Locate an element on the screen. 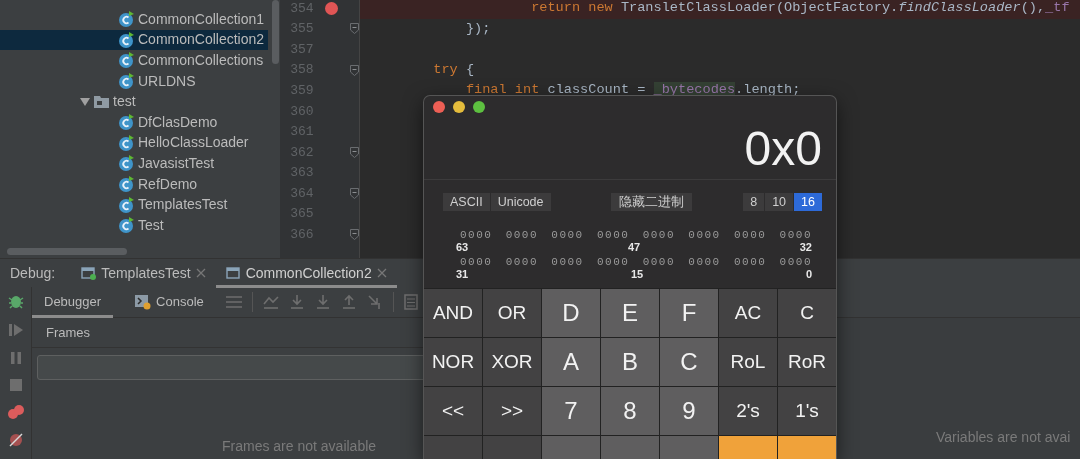 Image resolution: width=1080 pixels, height=459 pixels. display-value: 0x0 is located at coordinates (783, 148).